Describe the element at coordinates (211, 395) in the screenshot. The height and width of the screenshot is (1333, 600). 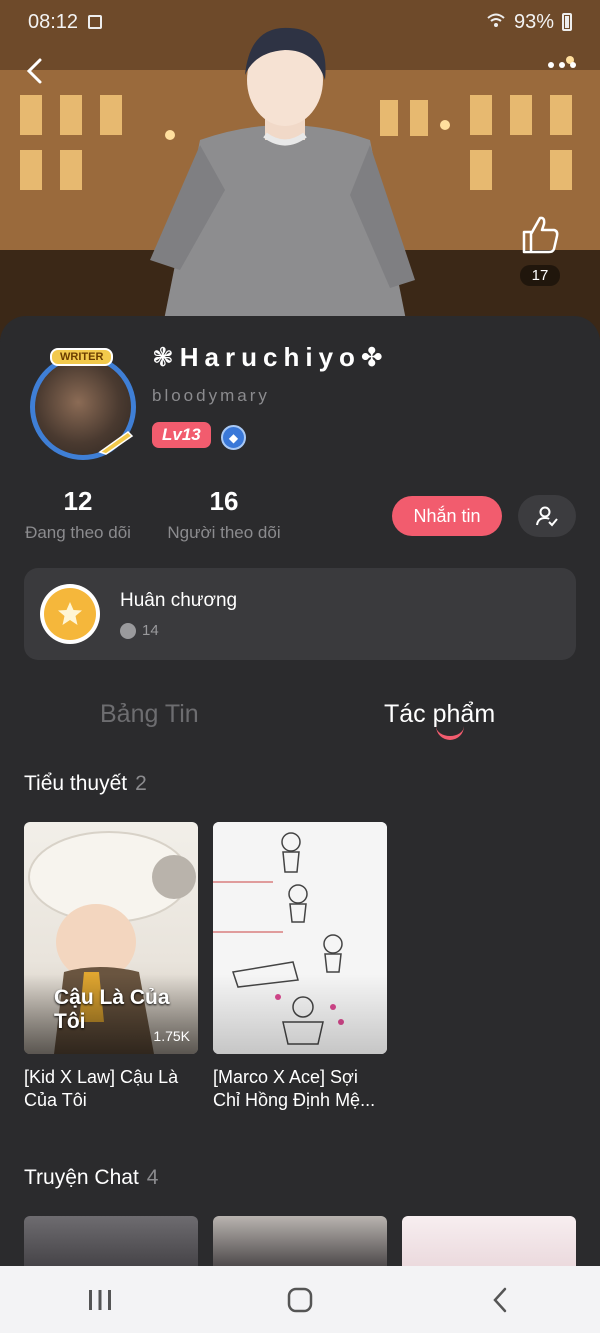
I see `profile-handle: bloodymary` at that location.